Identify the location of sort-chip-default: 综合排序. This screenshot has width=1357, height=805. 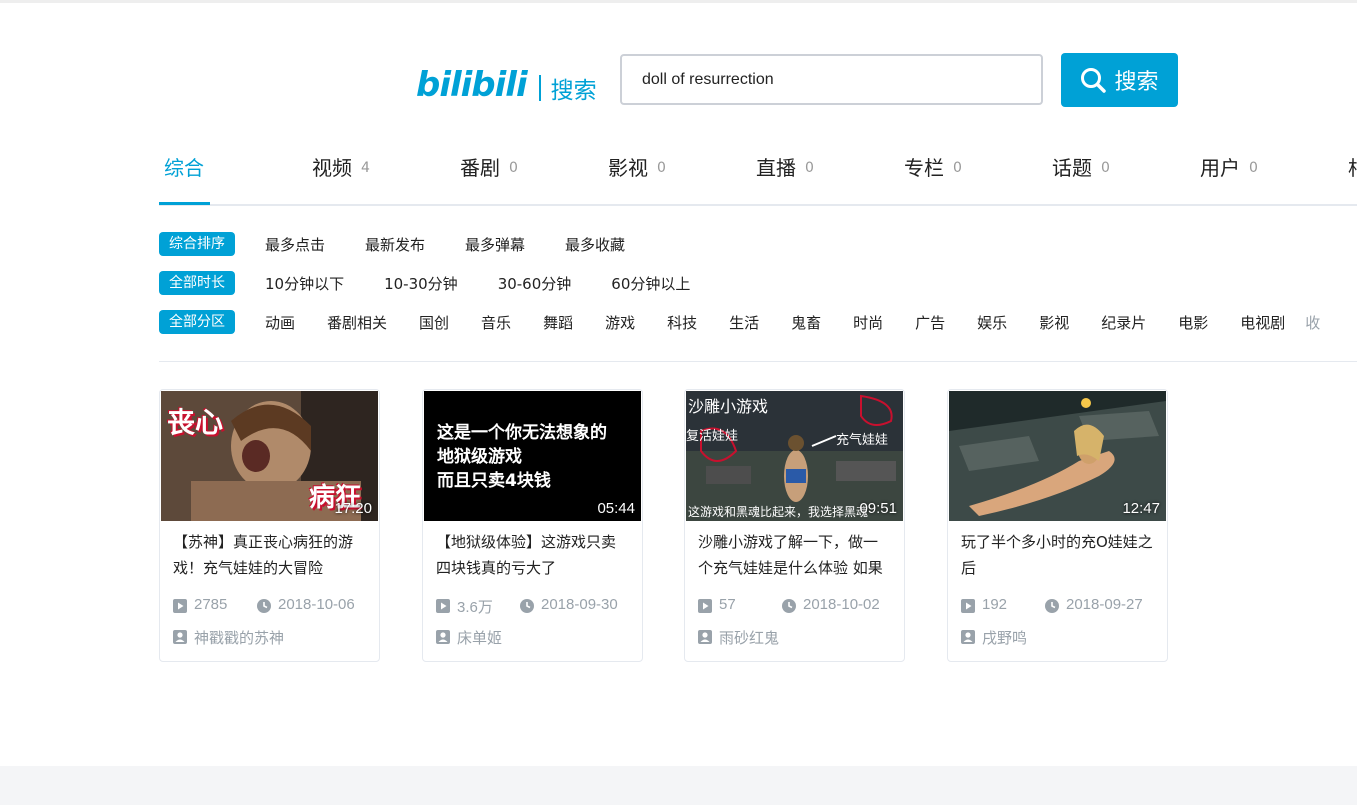
(197, 244).